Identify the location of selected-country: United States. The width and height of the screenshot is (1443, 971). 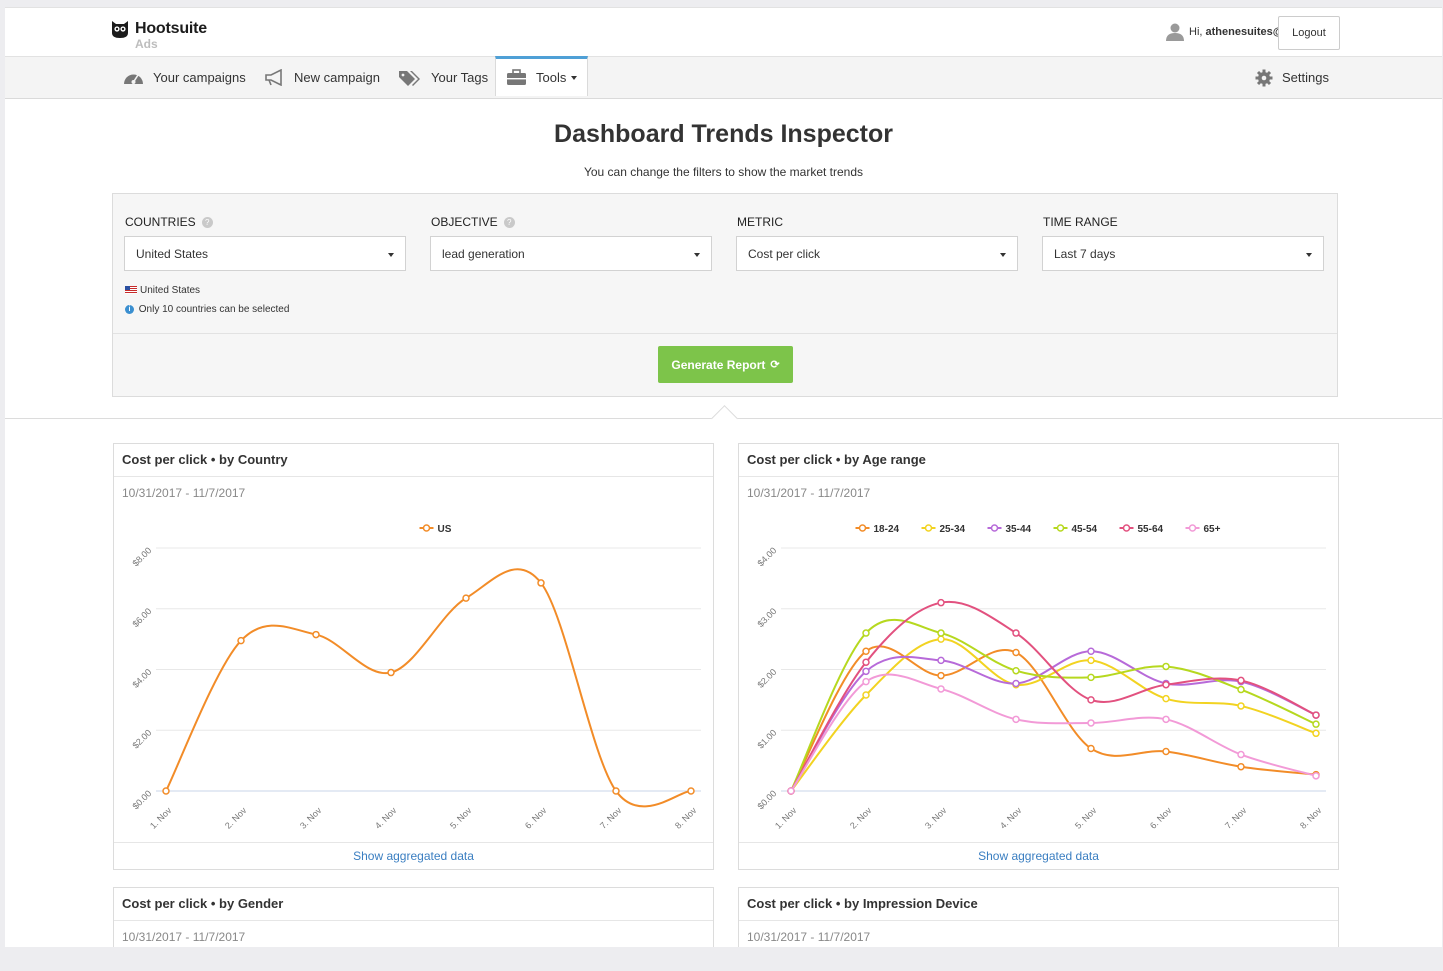
(162, 290).